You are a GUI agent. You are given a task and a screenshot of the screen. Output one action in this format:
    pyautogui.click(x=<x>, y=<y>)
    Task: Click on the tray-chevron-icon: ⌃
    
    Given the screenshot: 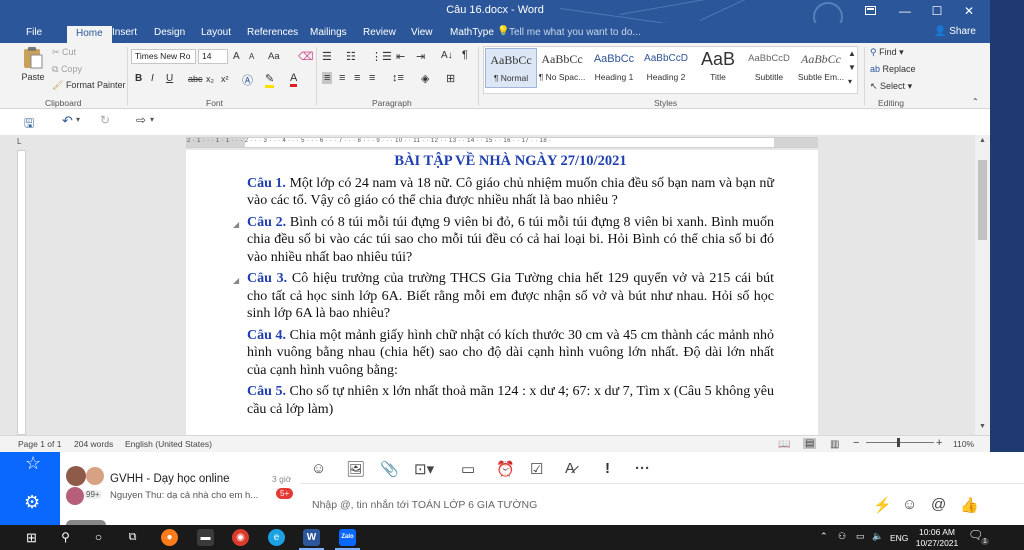 What is the action you would take?
    pyautogui.click(x=824, y=536)
    